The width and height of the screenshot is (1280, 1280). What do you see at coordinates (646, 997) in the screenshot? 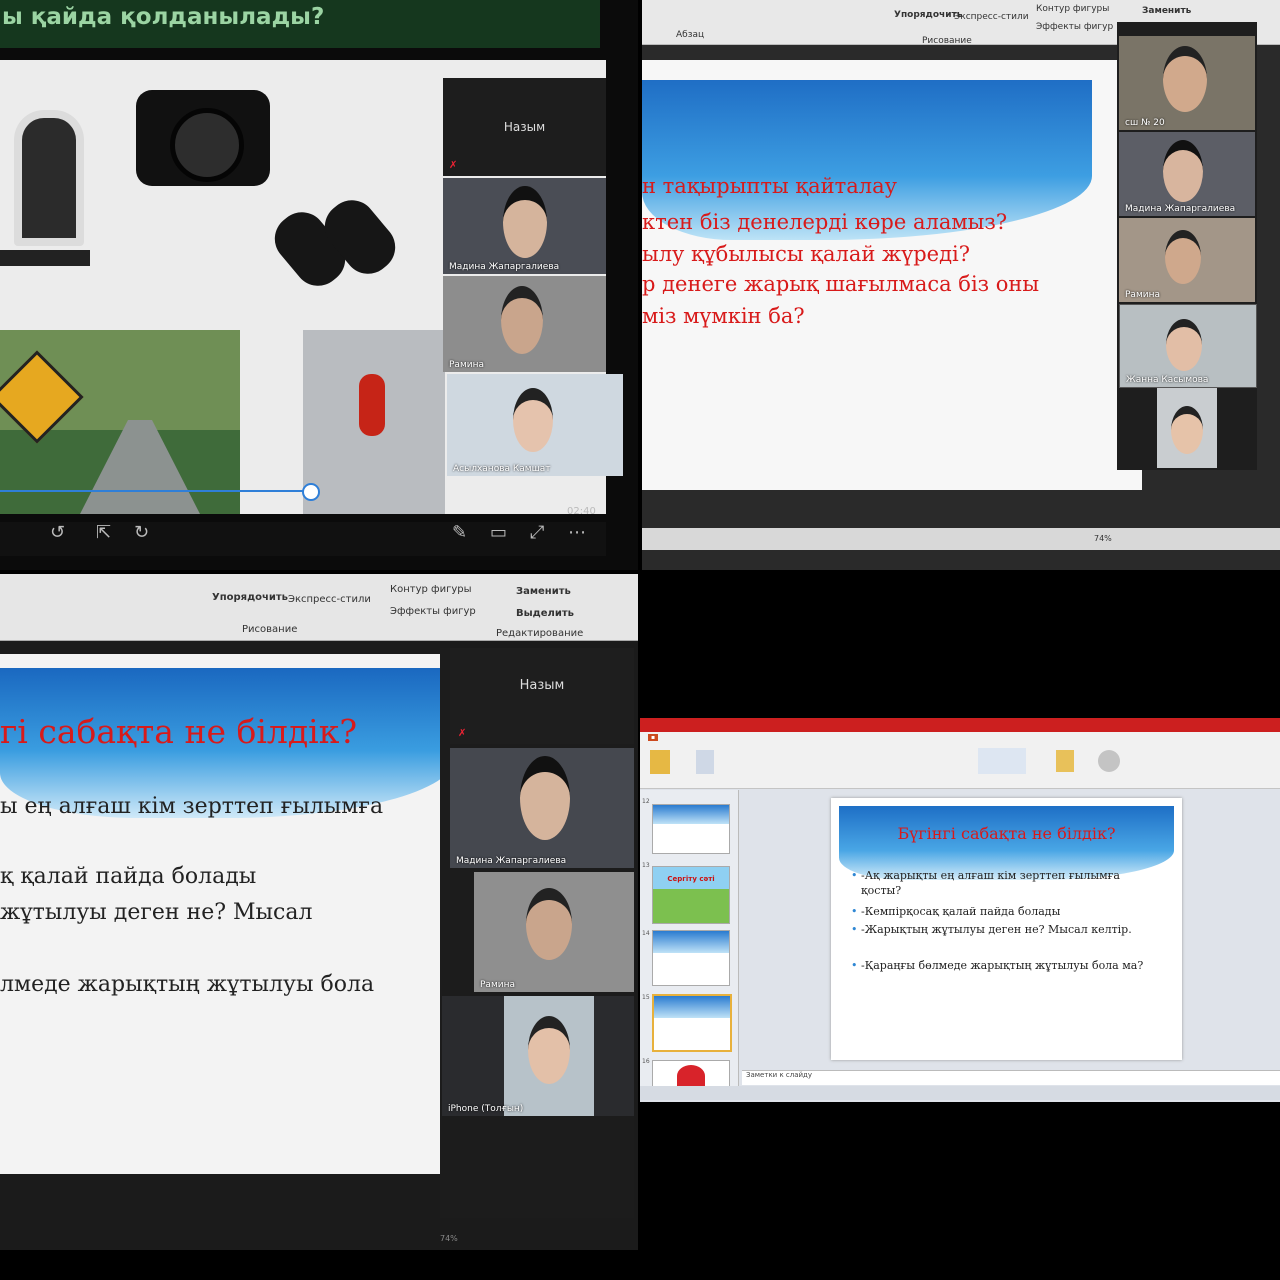
I see `thumb-number: 15` at bounding box center [646, 997].